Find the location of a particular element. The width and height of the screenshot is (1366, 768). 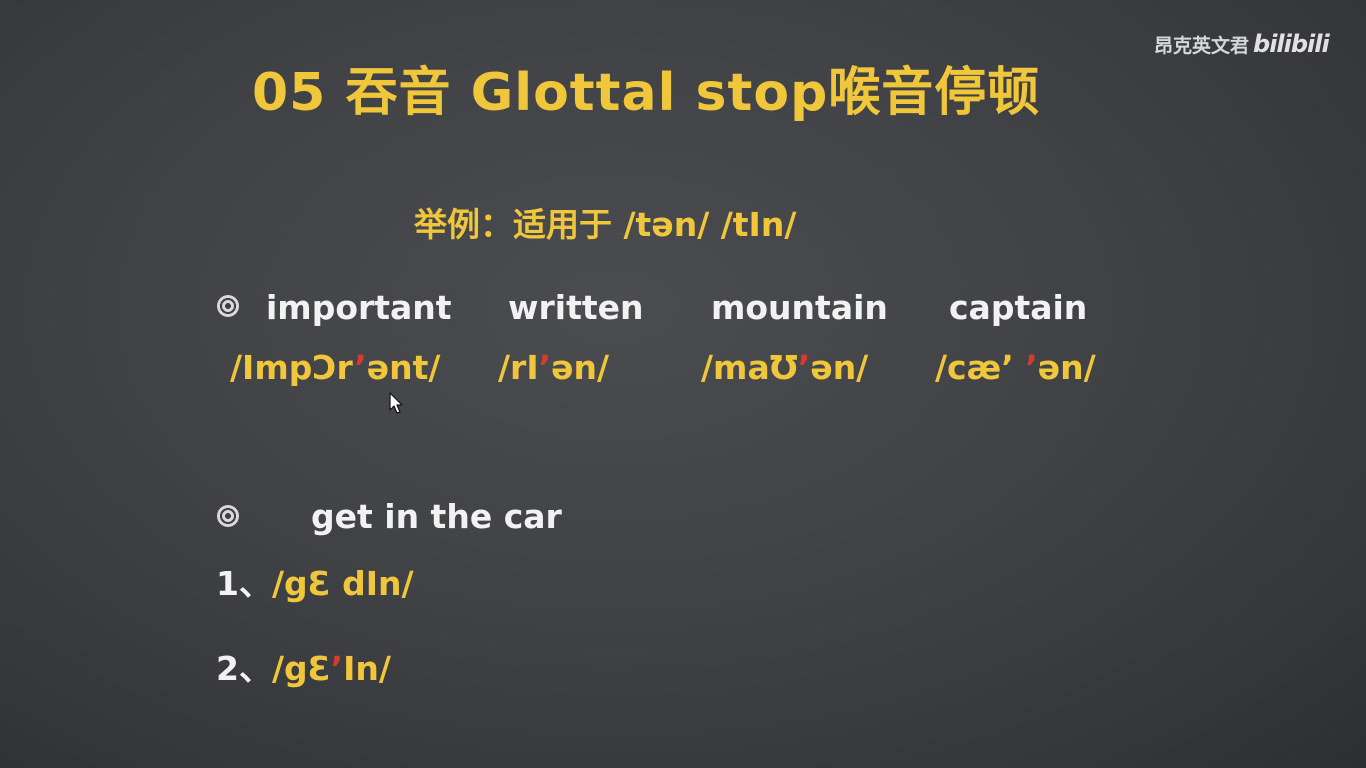

option-ipa: /gƐ is located at coordinates (301, 668).